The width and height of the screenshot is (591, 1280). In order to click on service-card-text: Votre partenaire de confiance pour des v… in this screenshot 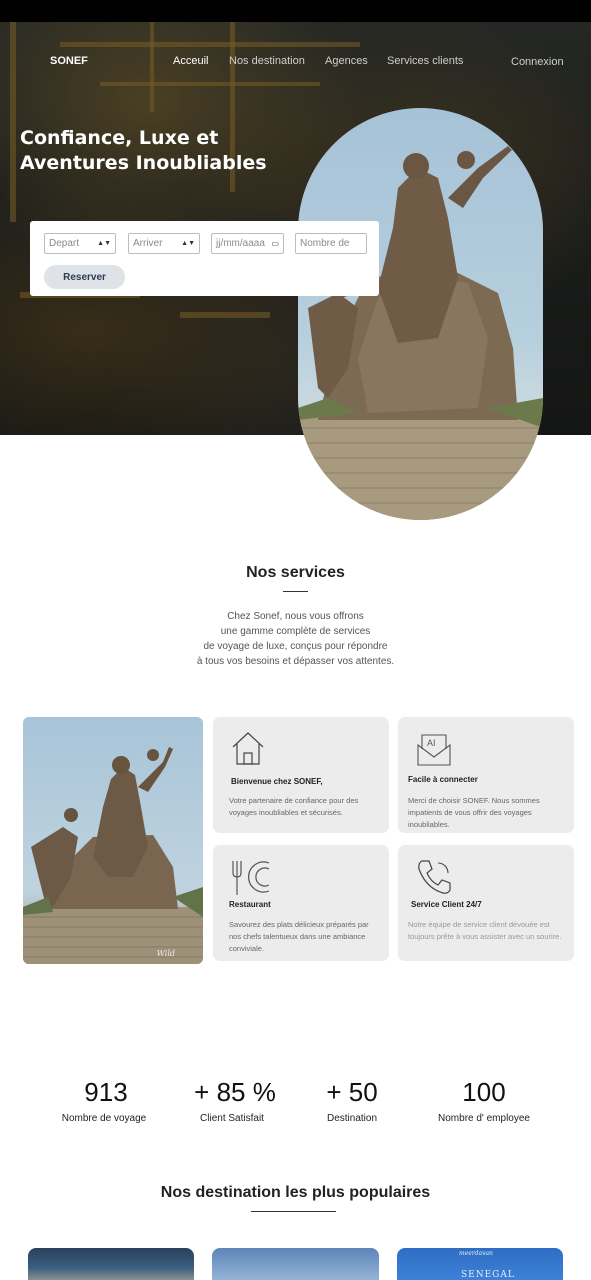, I will do `click(294, 806)`.